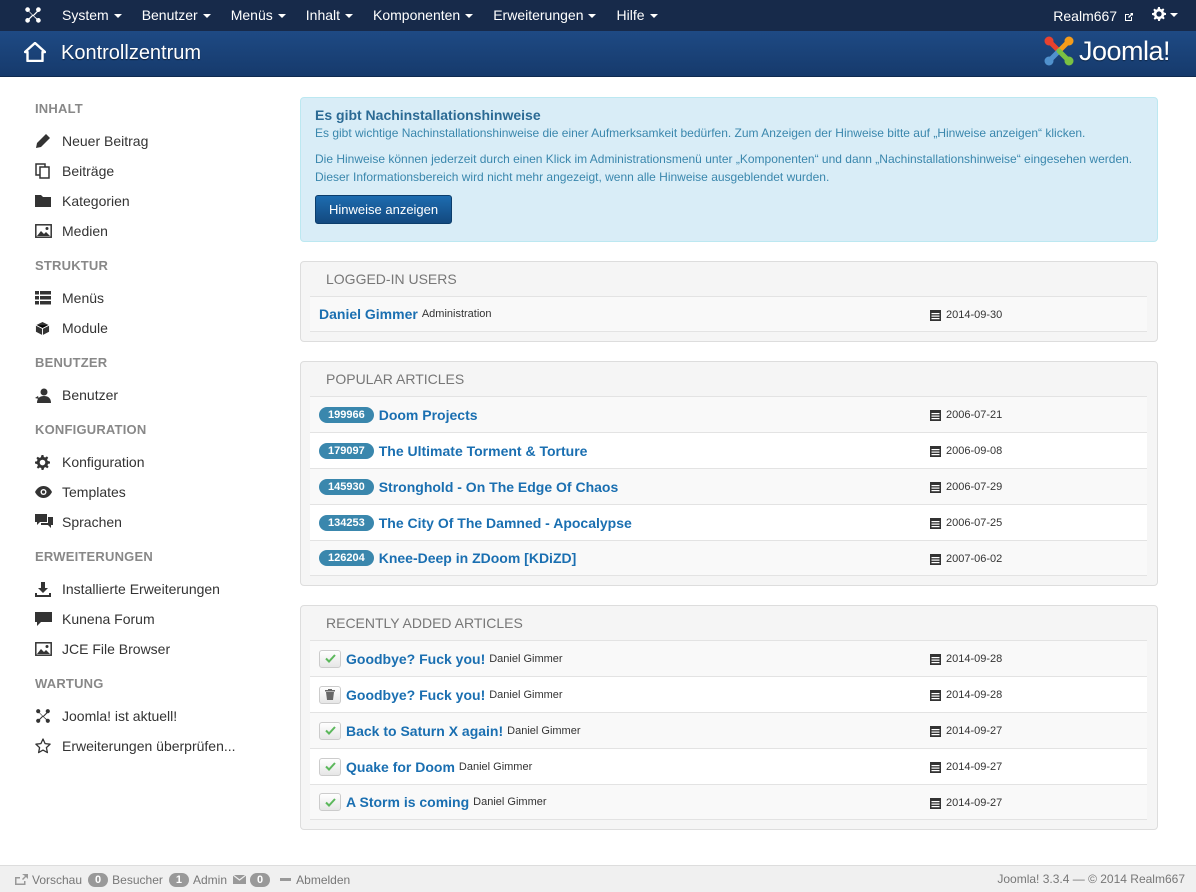 The width and height of the screenshot is (1196, 892). What do you see at coordinates (155, 231) in the screenshot?
I see `sidebar-item-media: Medien` at bounding box center [155, 231].